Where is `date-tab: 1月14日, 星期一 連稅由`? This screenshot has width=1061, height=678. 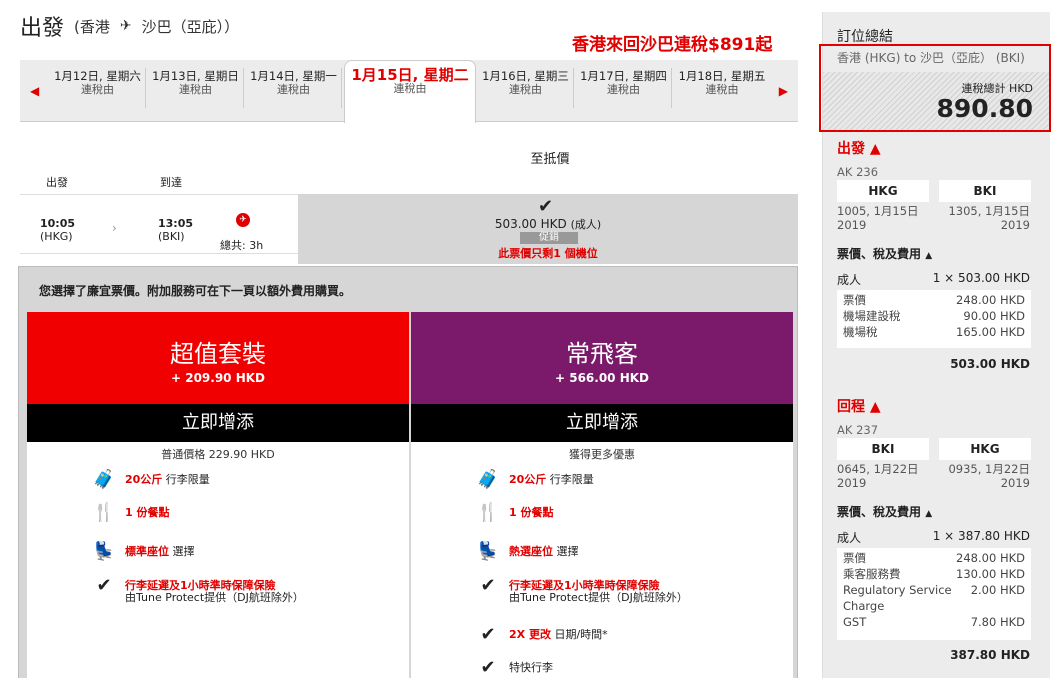 date-tab: 1月14日, 星期一 連稅由 is located at coordinates (294, 88).